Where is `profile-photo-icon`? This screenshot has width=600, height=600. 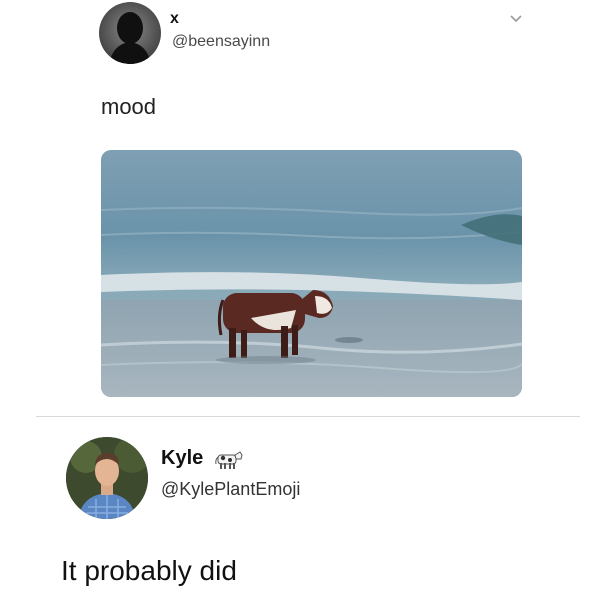 profile-photo-icon is located at coordinates (107, 478).